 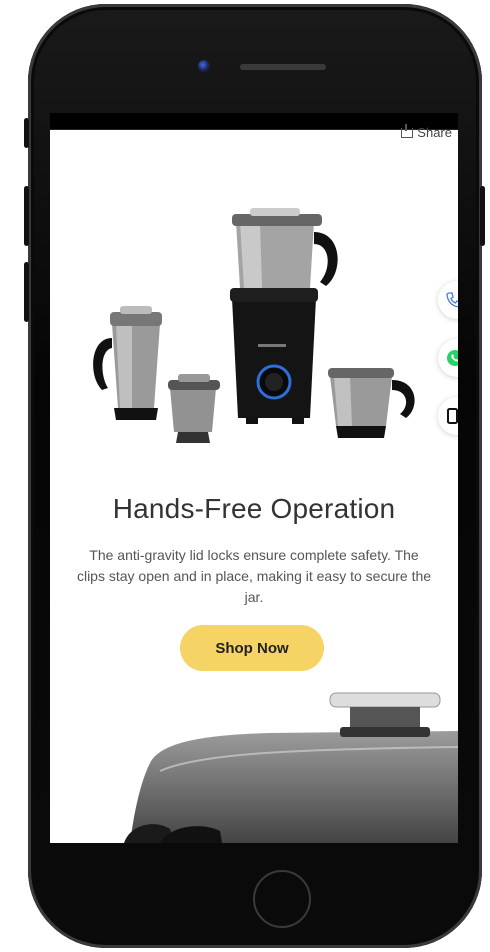 What do you see at coordinates (274, 356) in the screenshot?
I see `motor-unit` at bounding box center [274, 356].